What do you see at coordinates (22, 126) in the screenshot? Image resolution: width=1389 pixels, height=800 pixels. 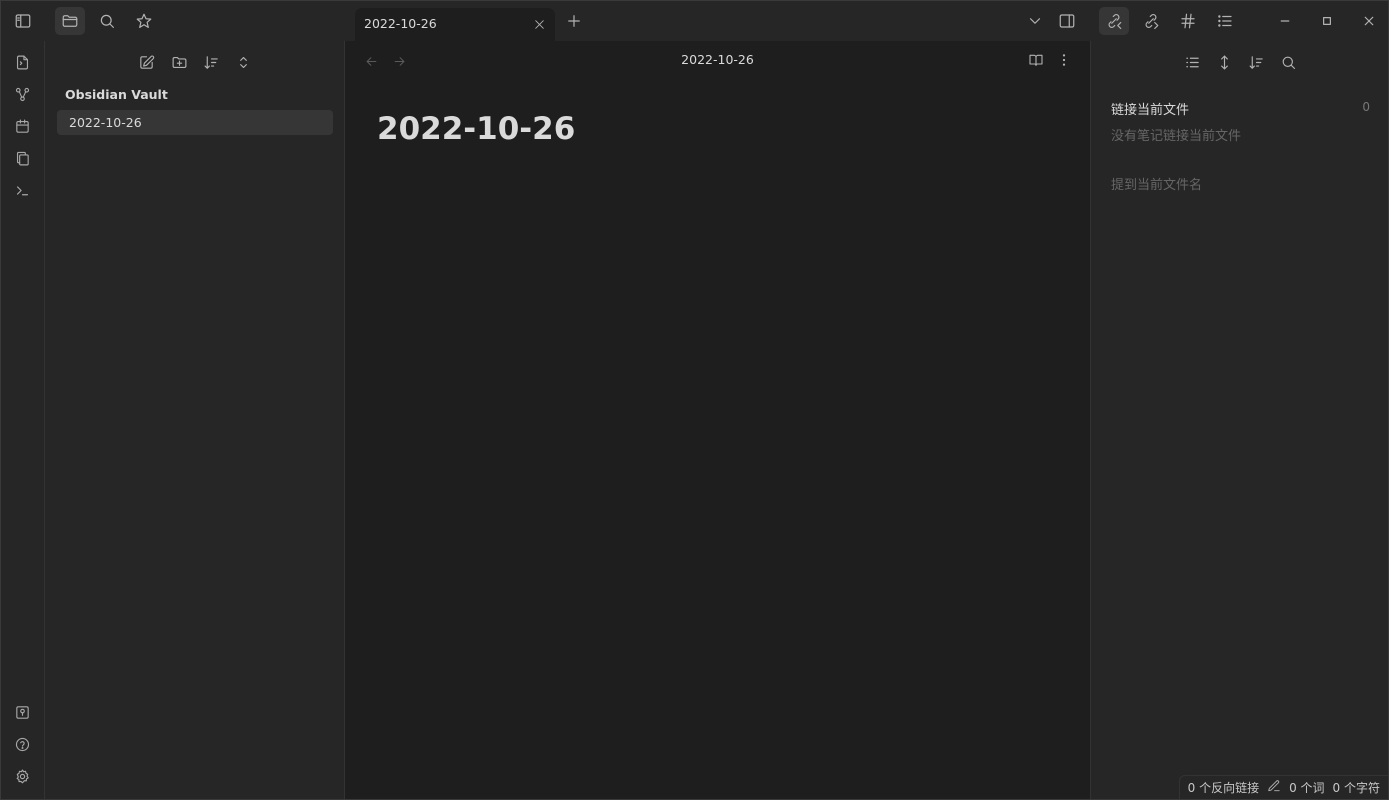 I see `calendar-icon` at bounding box center [22, 126].